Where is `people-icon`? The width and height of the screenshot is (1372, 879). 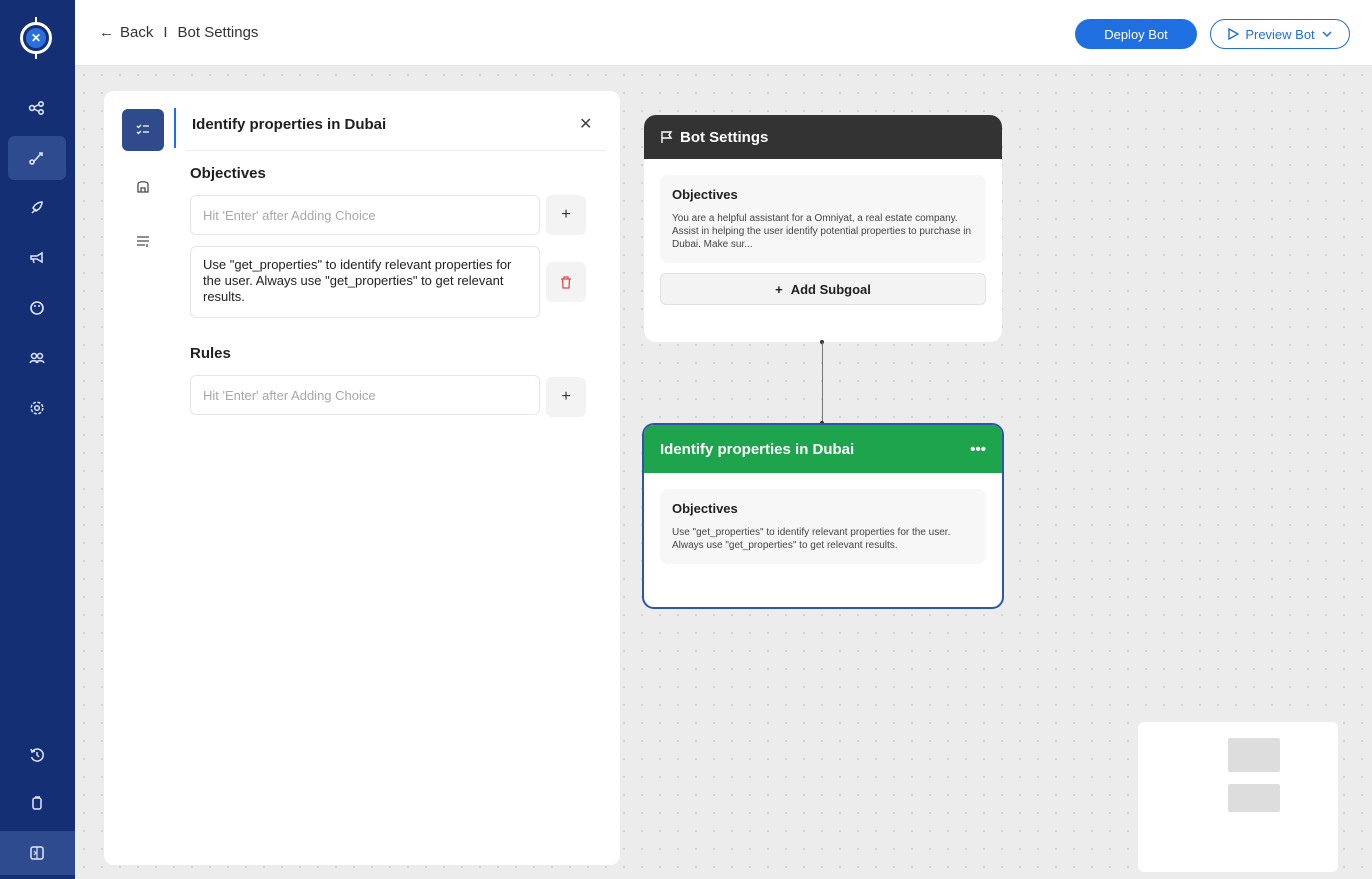 people-icon is located at coordinates (37, 358).